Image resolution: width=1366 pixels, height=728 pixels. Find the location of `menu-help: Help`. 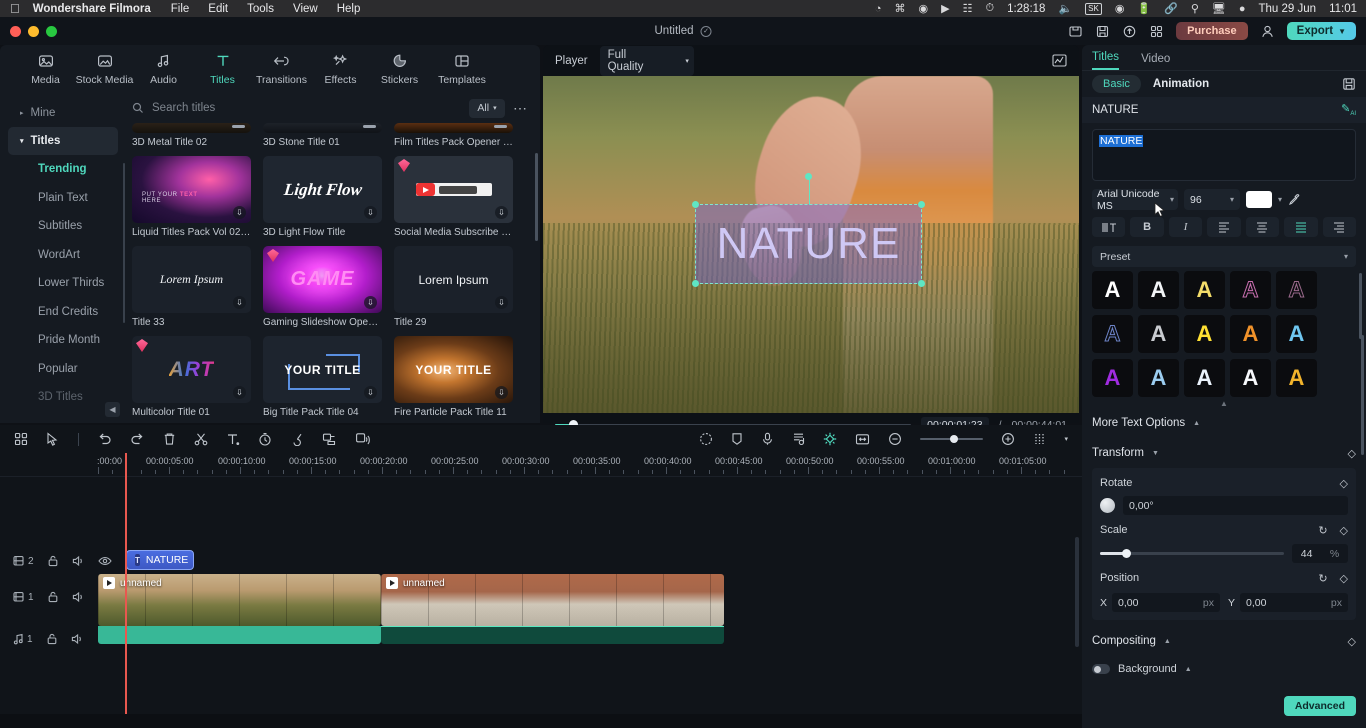

menu-help: Help is located at coordinates (349, 9).